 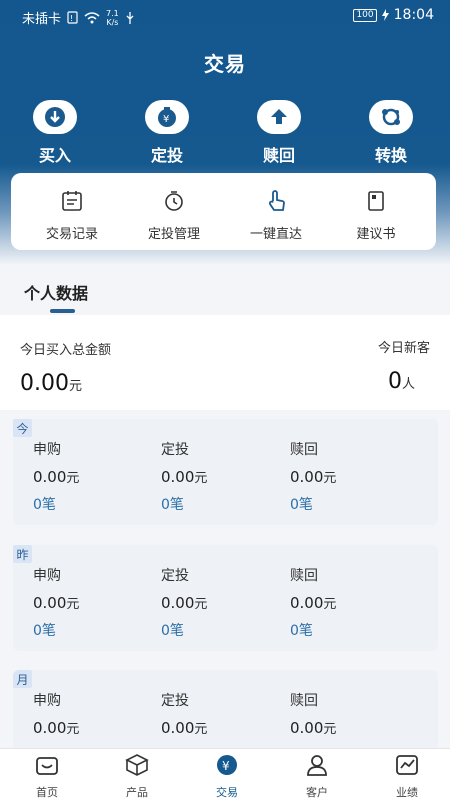 I want to click on nav-clients: 客户, so click(x=317, y=776).